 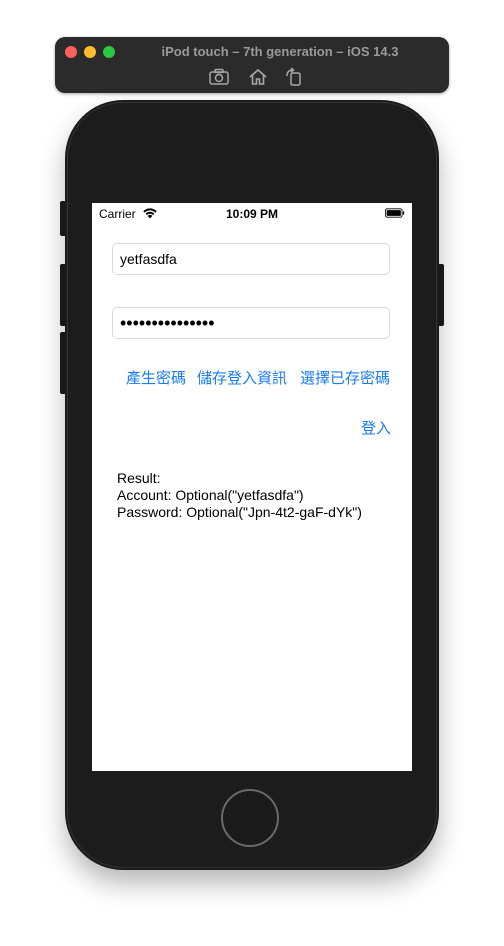 I want to click on result-password: Password: Optional("Jpn-4t2-gaF-dYk"), so click(x=239, y=512).